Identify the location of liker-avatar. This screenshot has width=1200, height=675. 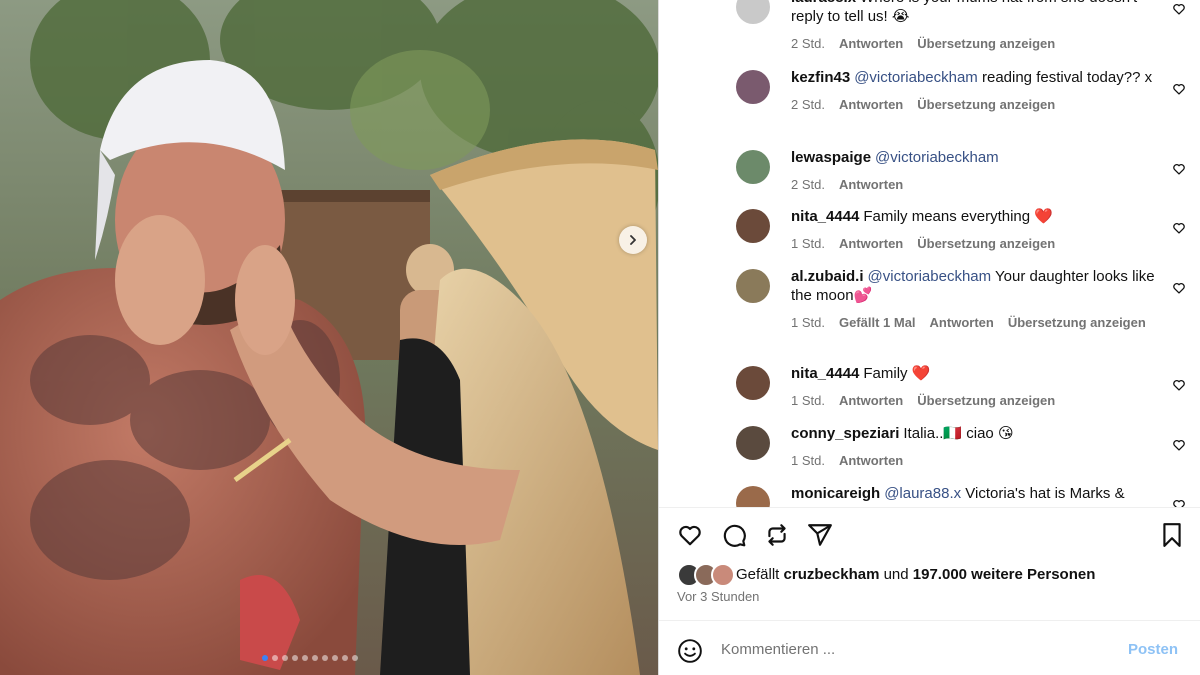
(723, 575).